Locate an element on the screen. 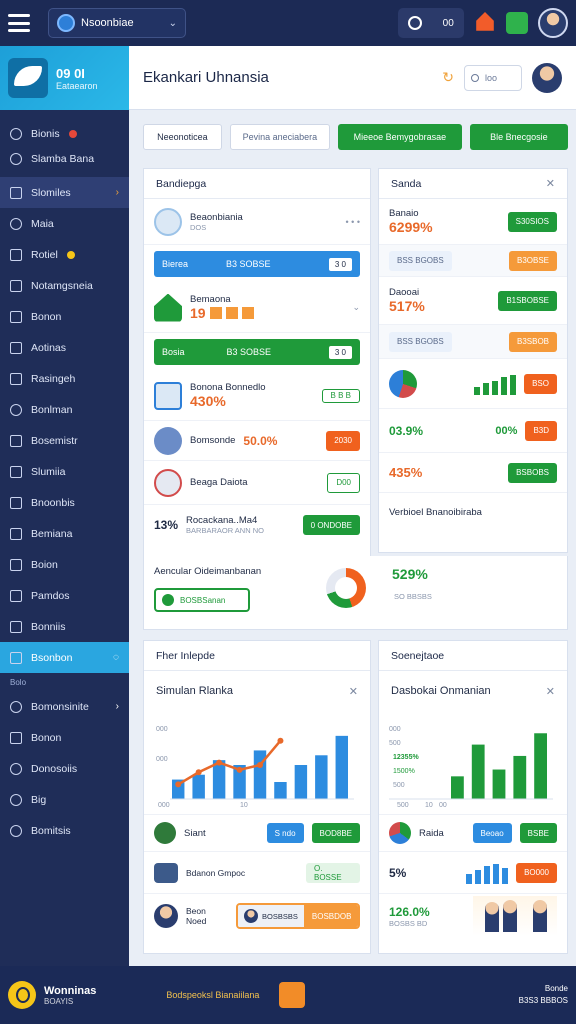  search-placeholder: loo is located at coordinates (491, 77).